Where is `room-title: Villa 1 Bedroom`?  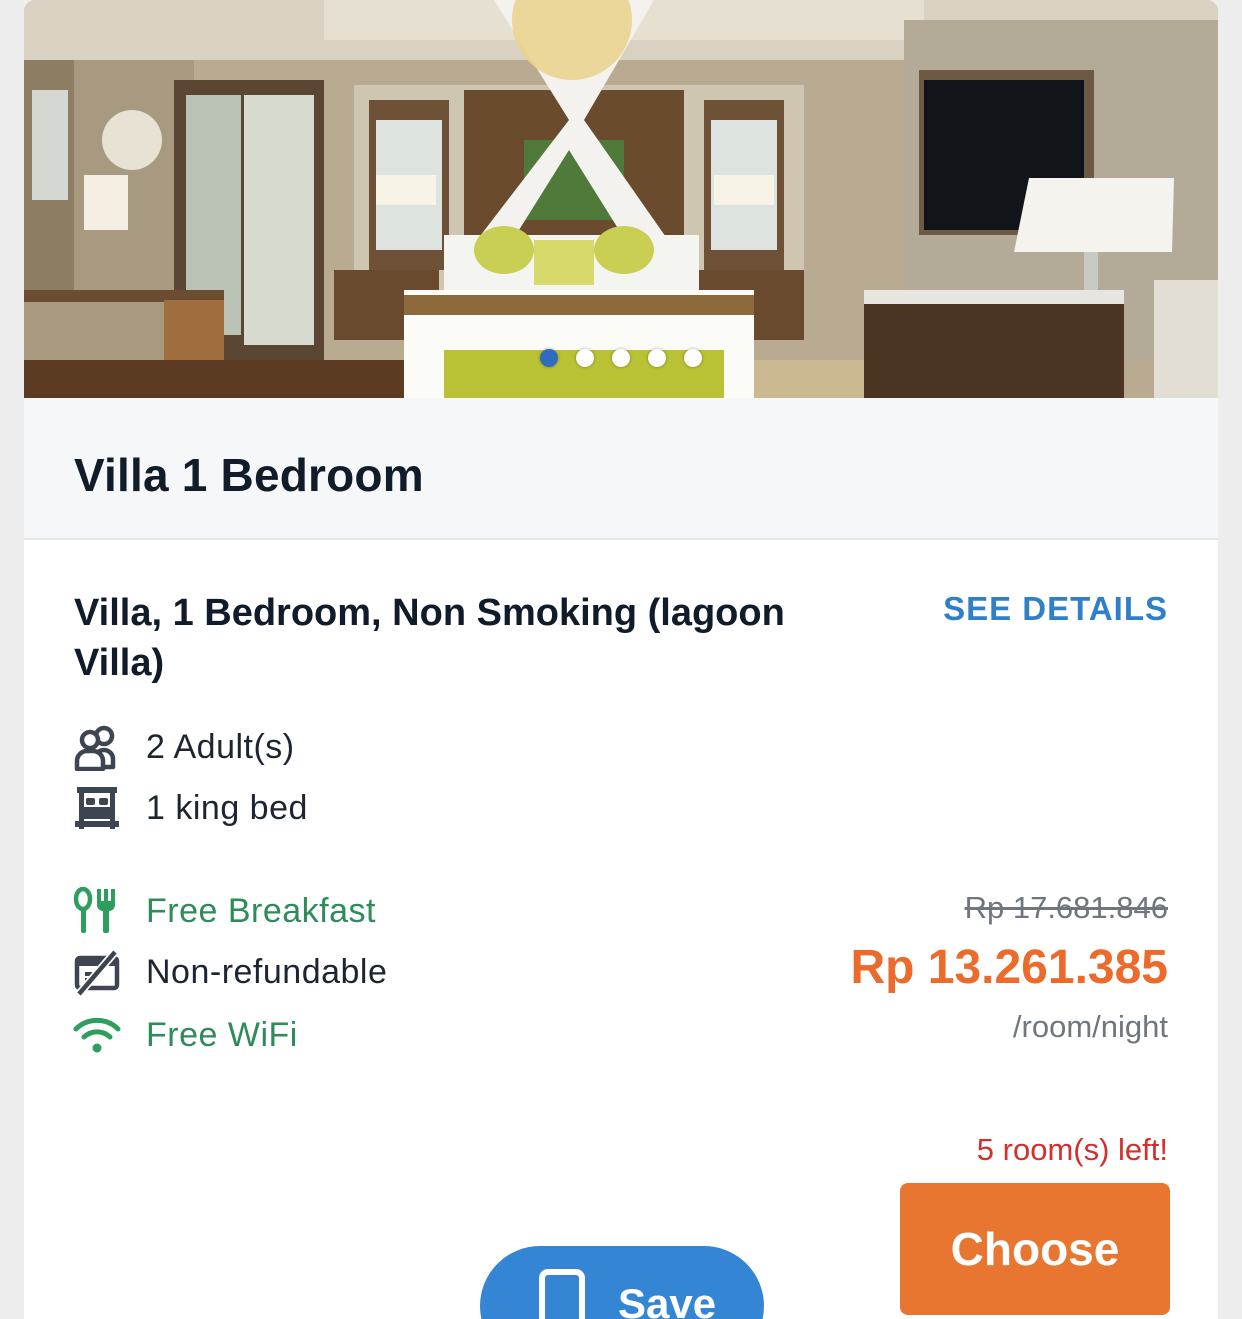 room-title: Villa 1 Bedroom is located at coordinates (249, 475).